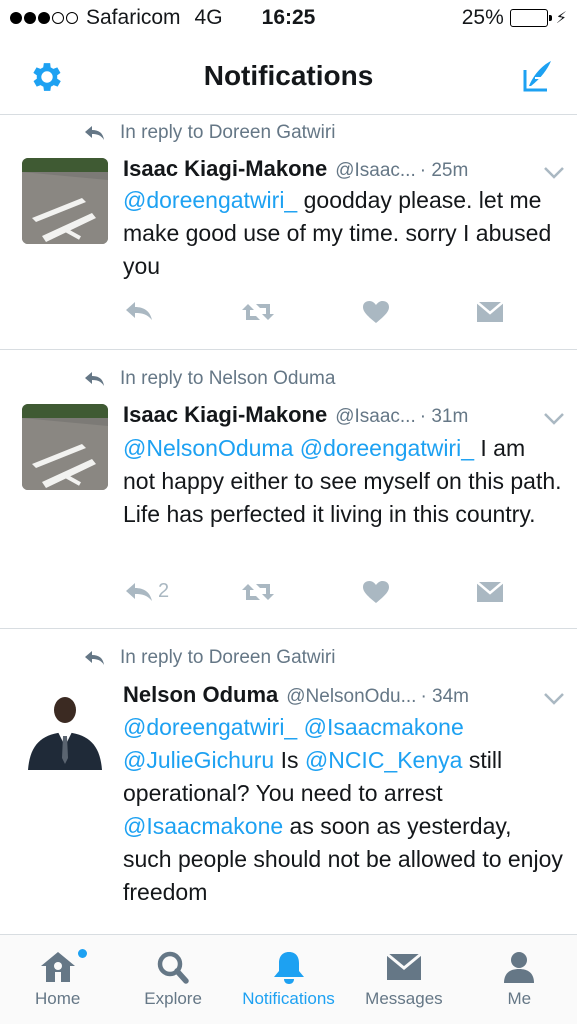  Describe the element at coordinates (228, 378) in the screenshot. I see `reply-context-text: In reply to Nelson Oduma` at that location.